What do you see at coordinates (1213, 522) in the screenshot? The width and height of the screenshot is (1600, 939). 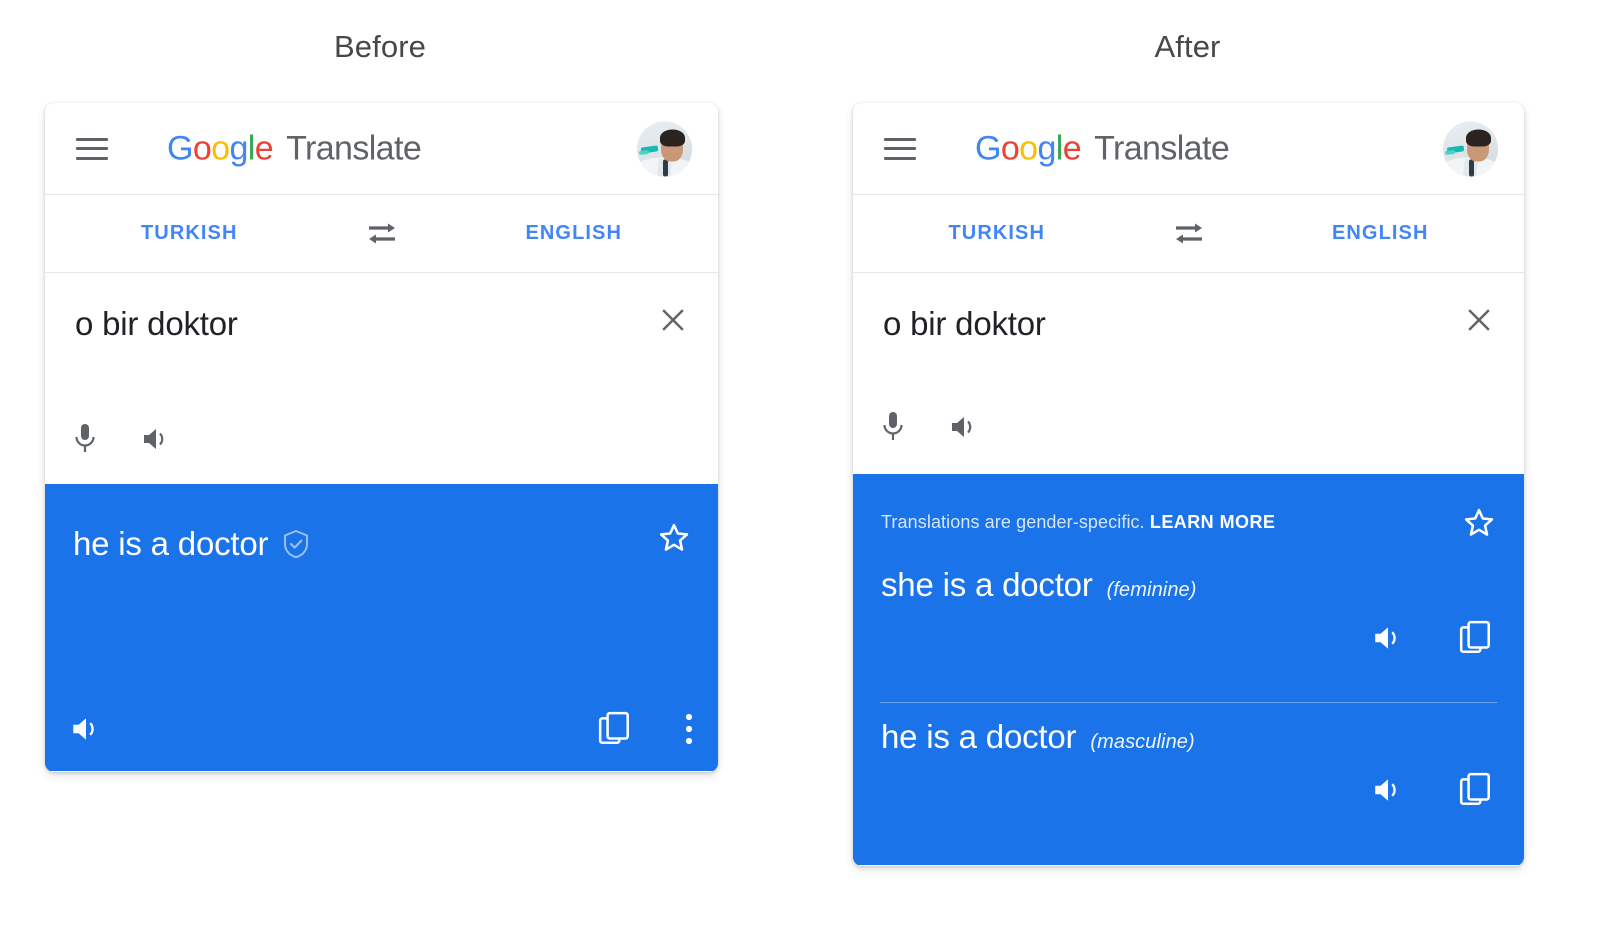 I see `learn-more-link: LEARN MORE` at bounding box center [1213, 522].